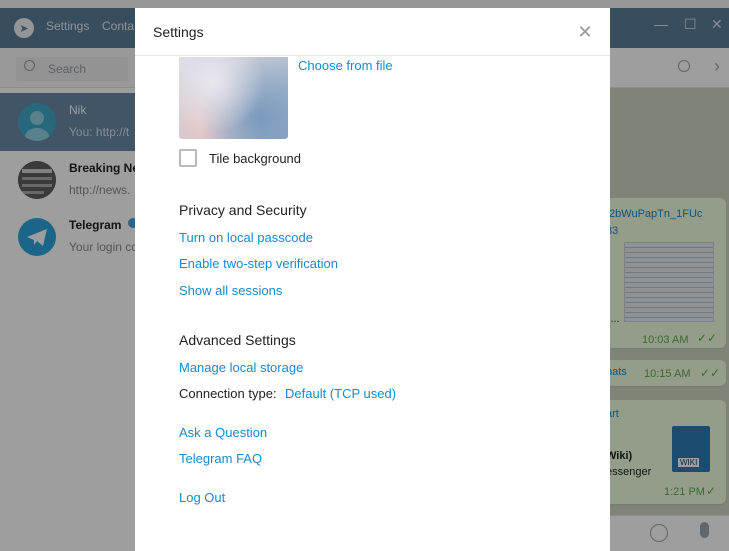 Image resolution: width=729 pixels, height=551 pixels. What do you see at coordinates (345, 65) in the screenshot?
I see `choose-from-file-link: Choose from file` at bounding box center [345, 65].